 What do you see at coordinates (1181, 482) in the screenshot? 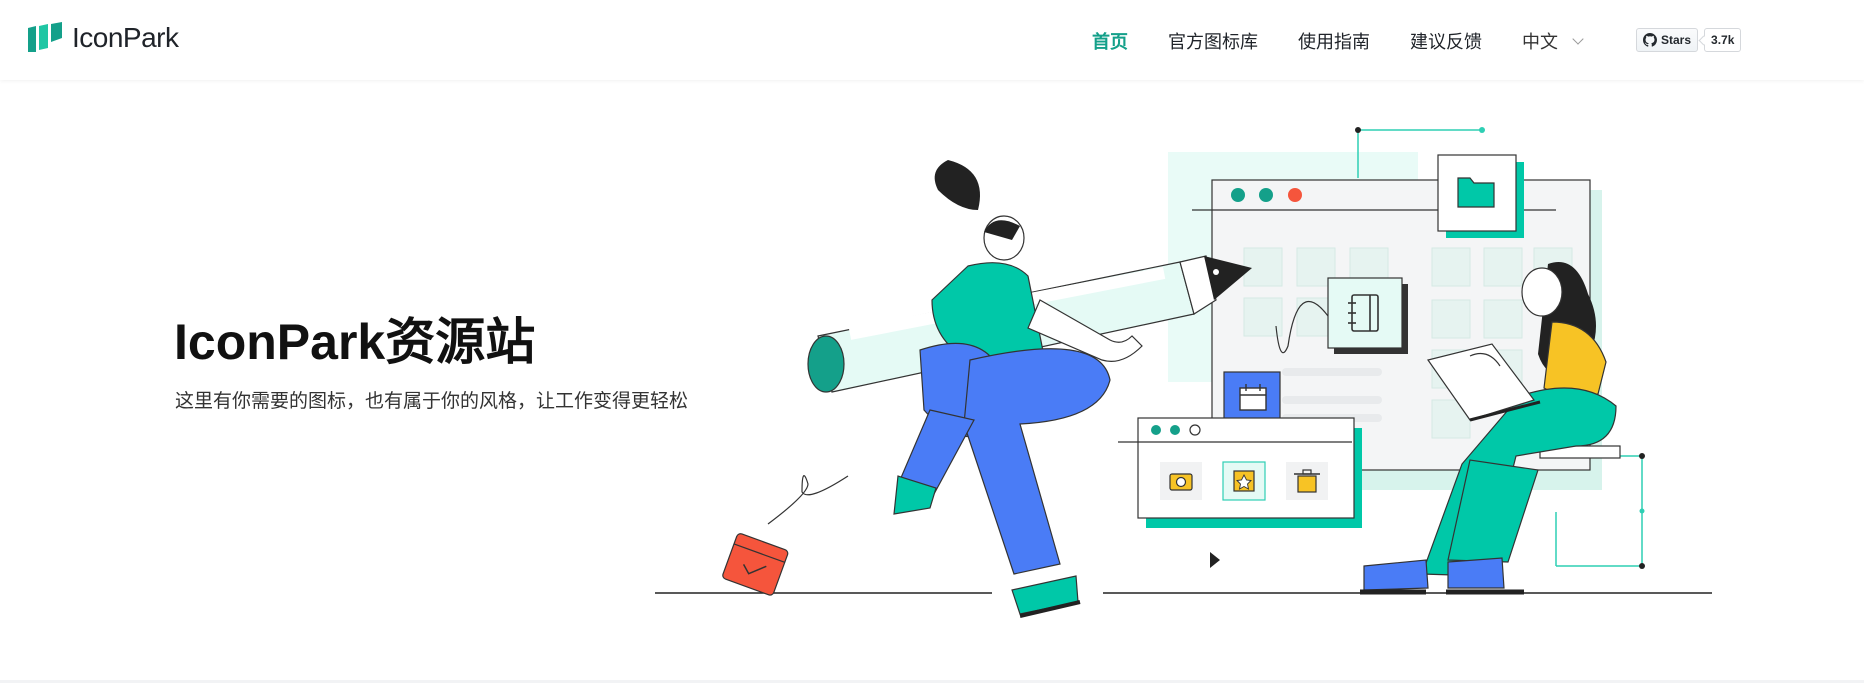
I see `camera-icon` at bounding box center [1181, 482].